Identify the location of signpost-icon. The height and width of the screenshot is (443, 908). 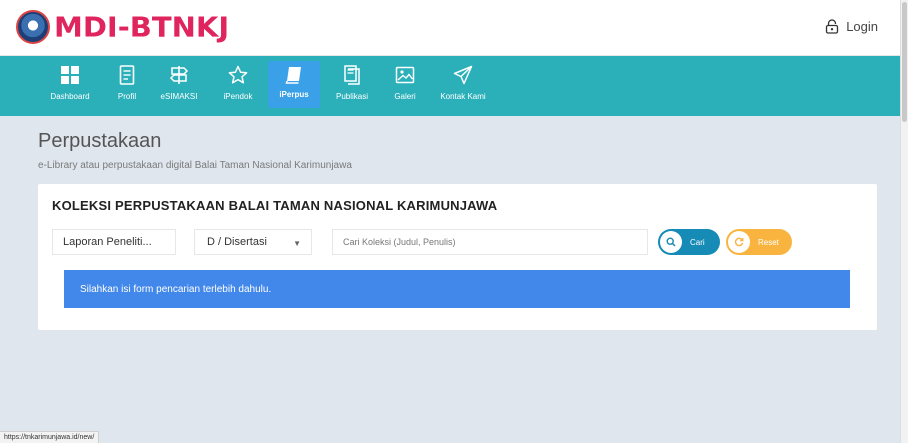
(179, 75).